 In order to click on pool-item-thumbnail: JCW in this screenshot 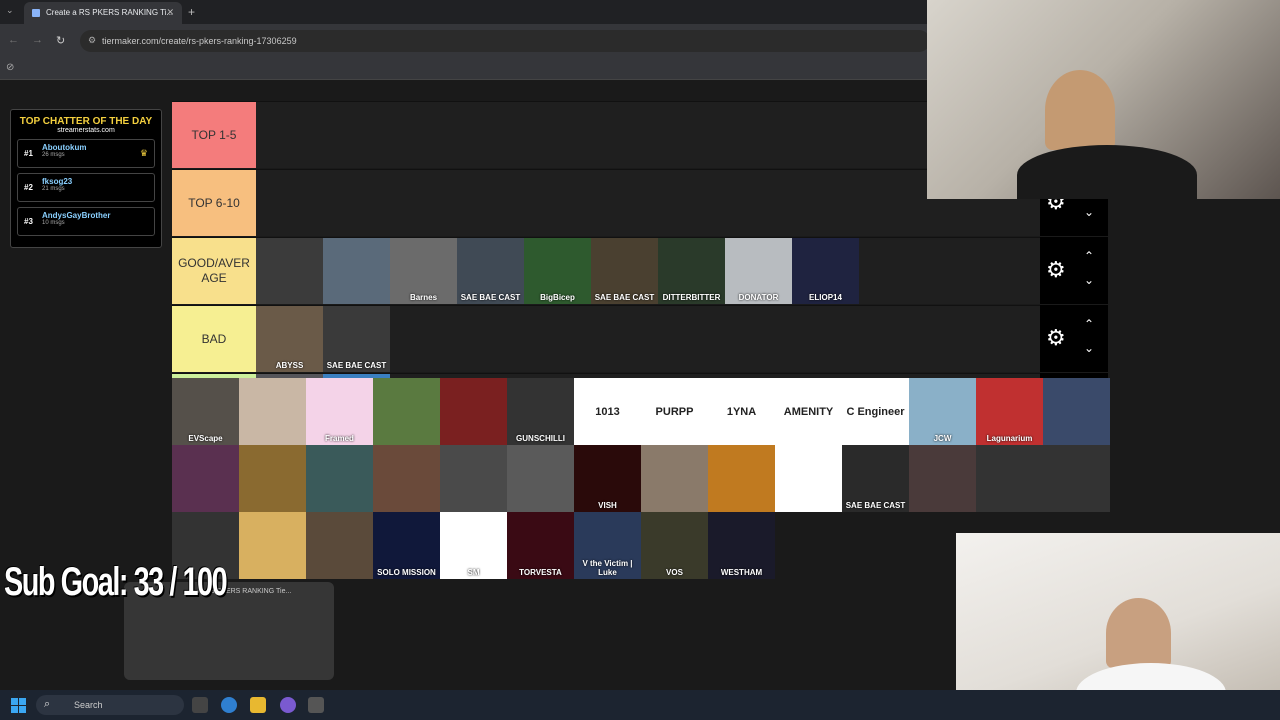, I will do `click(942, 411)`.